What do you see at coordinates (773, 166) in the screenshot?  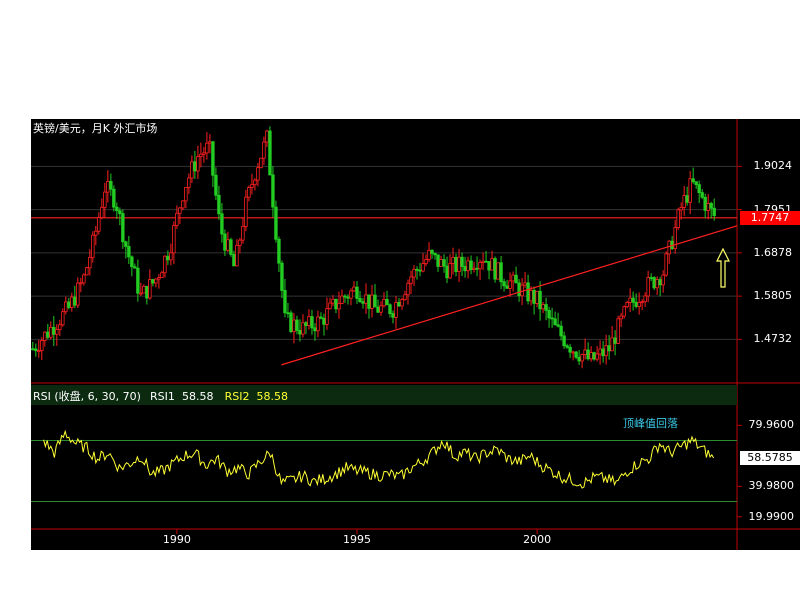 I see `price-tick-label: 1.9024` at bounding box center [773, 166].